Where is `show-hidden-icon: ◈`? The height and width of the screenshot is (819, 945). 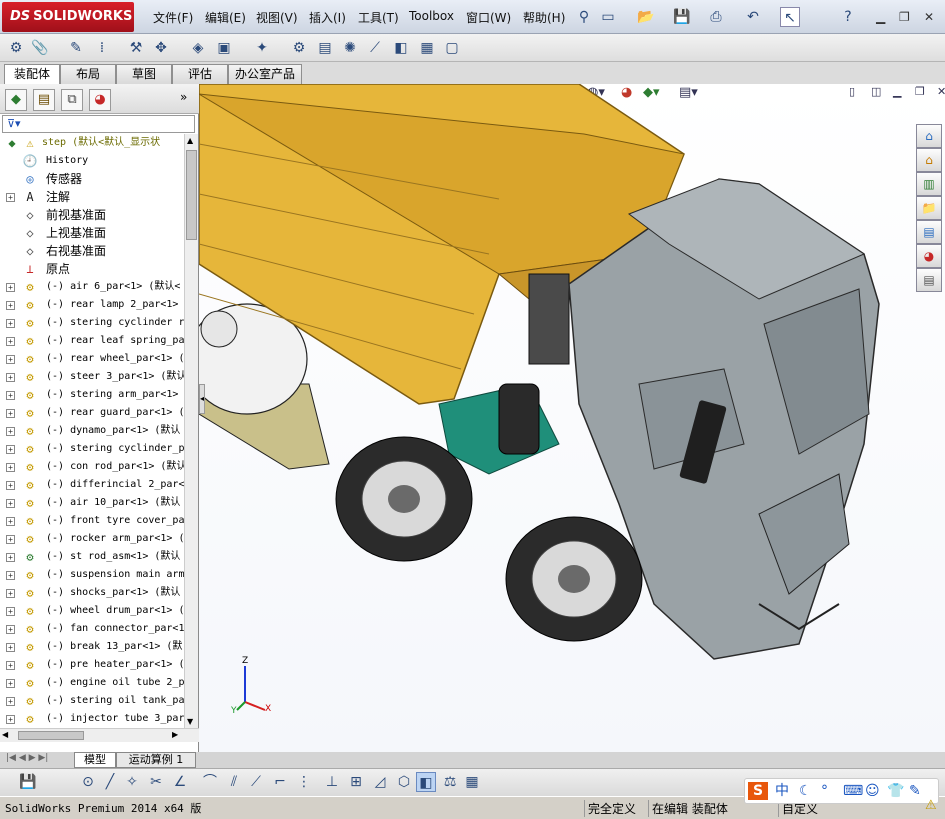
show-hidden-icon: ◈ is located at coordinates (198, 48).